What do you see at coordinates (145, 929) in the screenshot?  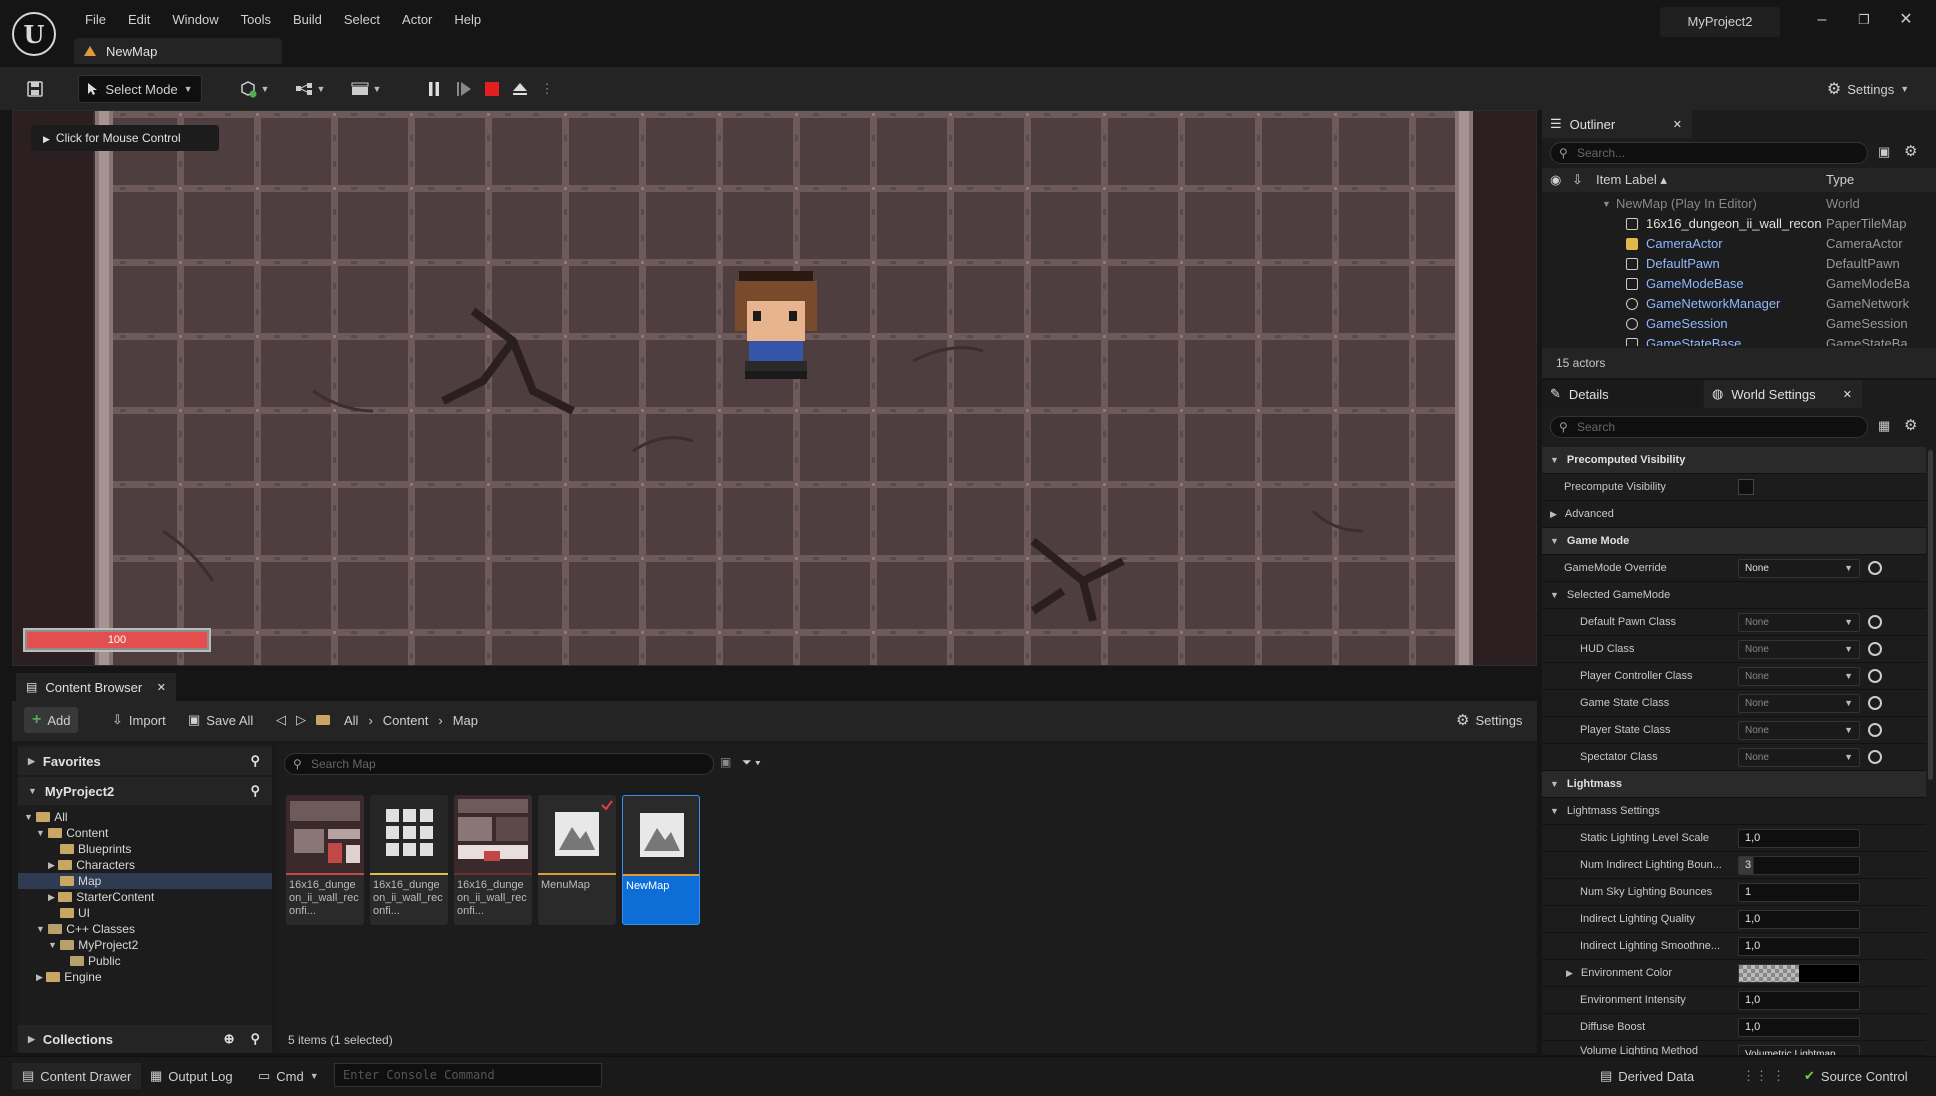 I see `tree-item-cpp-classes: ▼ C++ Classes` at bounding box center [145, 929].